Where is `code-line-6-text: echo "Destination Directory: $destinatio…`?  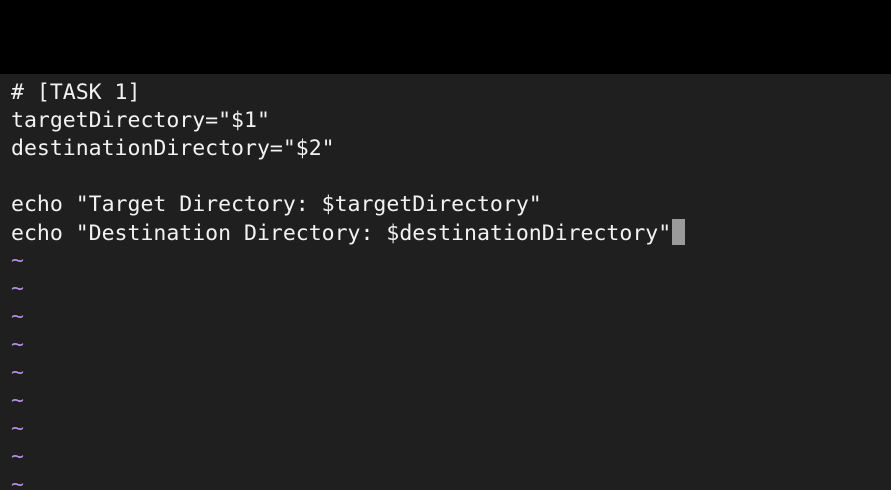 code-line-6-text: echo "Destination Directory: $destinatio… is located at coordinates (341, 233).